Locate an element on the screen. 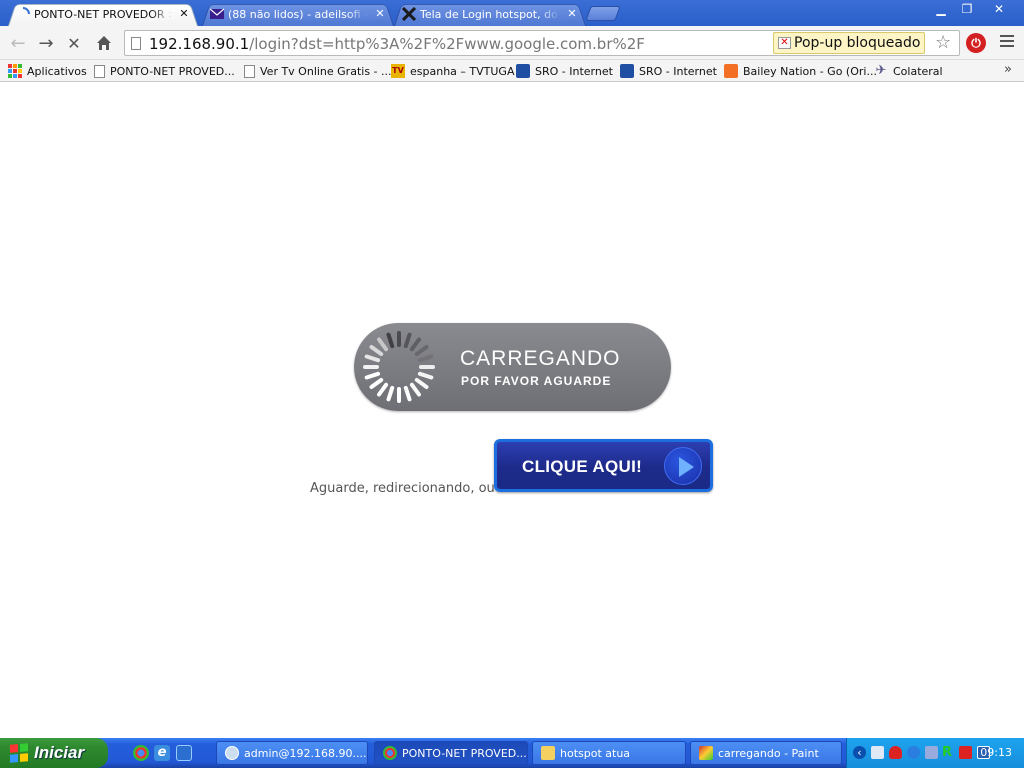 This screenshot has width=1024, height=768. play-arrow-icon is located at coordinates (683, 466).